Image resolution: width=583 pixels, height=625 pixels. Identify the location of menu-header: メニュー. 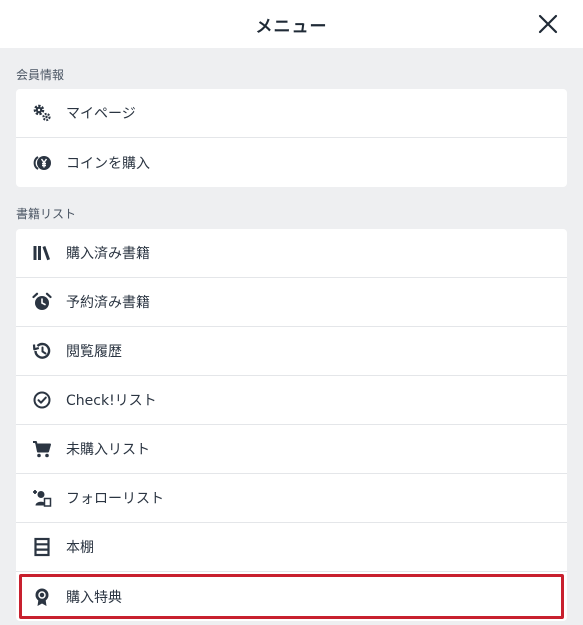
(291, 24).